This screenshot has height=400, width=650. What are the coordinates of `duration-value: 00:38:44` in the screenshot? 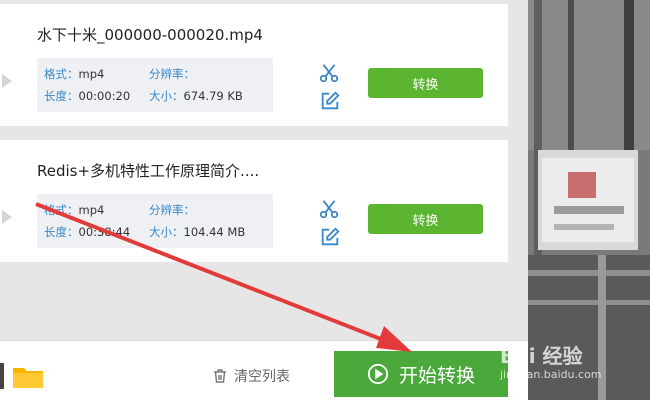 It's located at (104, 232).